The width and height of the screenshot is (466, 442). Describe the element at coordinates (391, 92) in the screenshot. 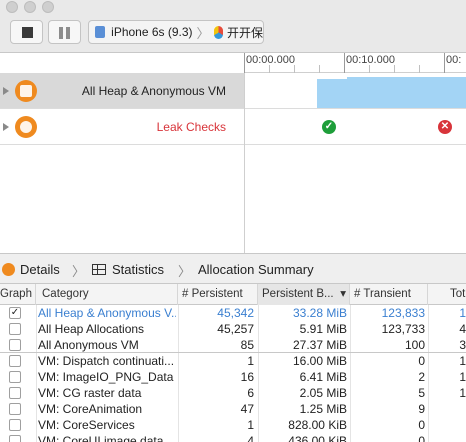

I see `allocation-graph` at that location.